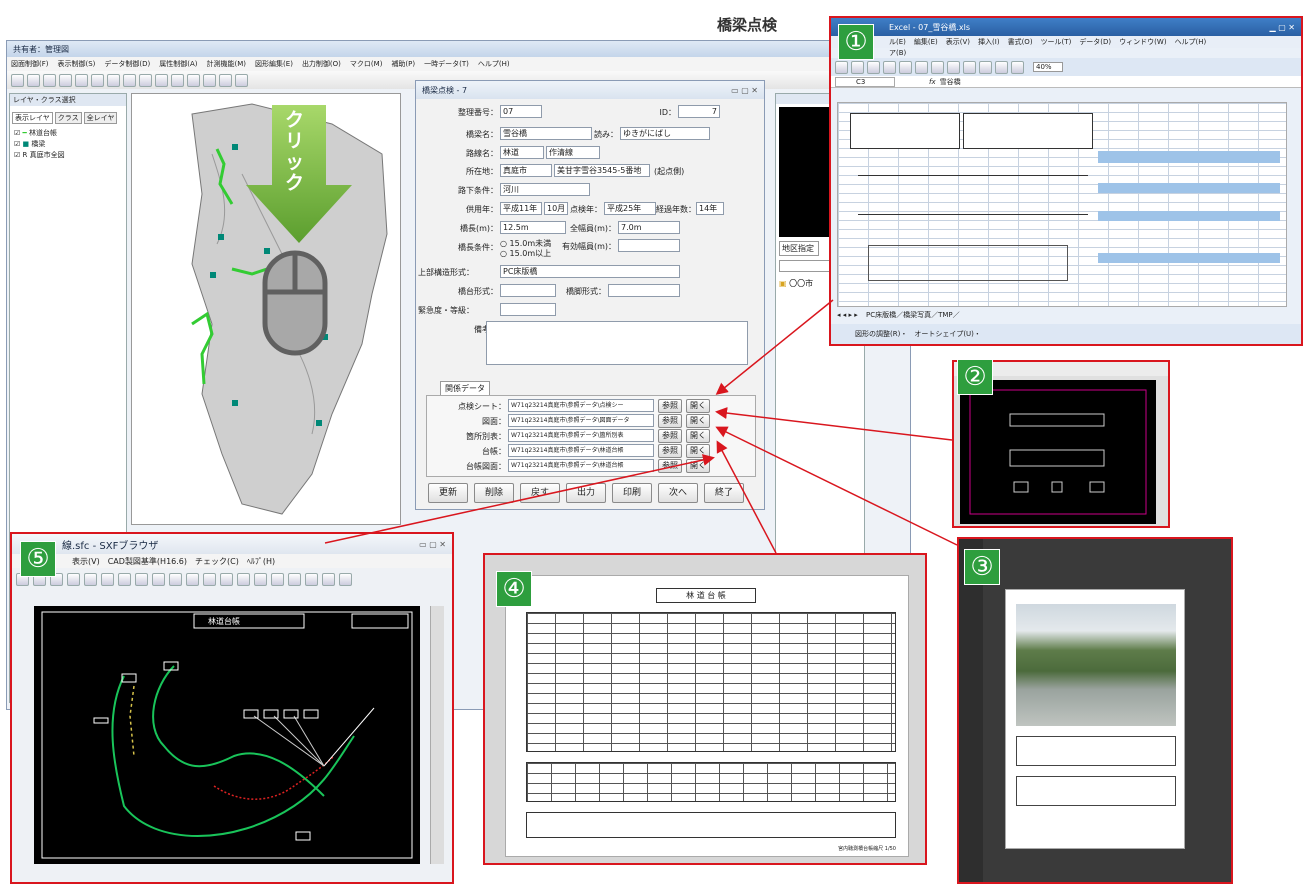  I want to click on formula-bar: 雪谷橋, so click(950, 82).